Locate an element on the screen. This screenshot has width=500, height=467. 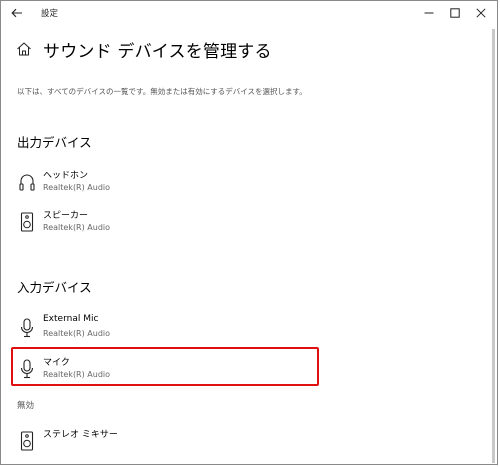
back-button is located at coordinates (17, 13).